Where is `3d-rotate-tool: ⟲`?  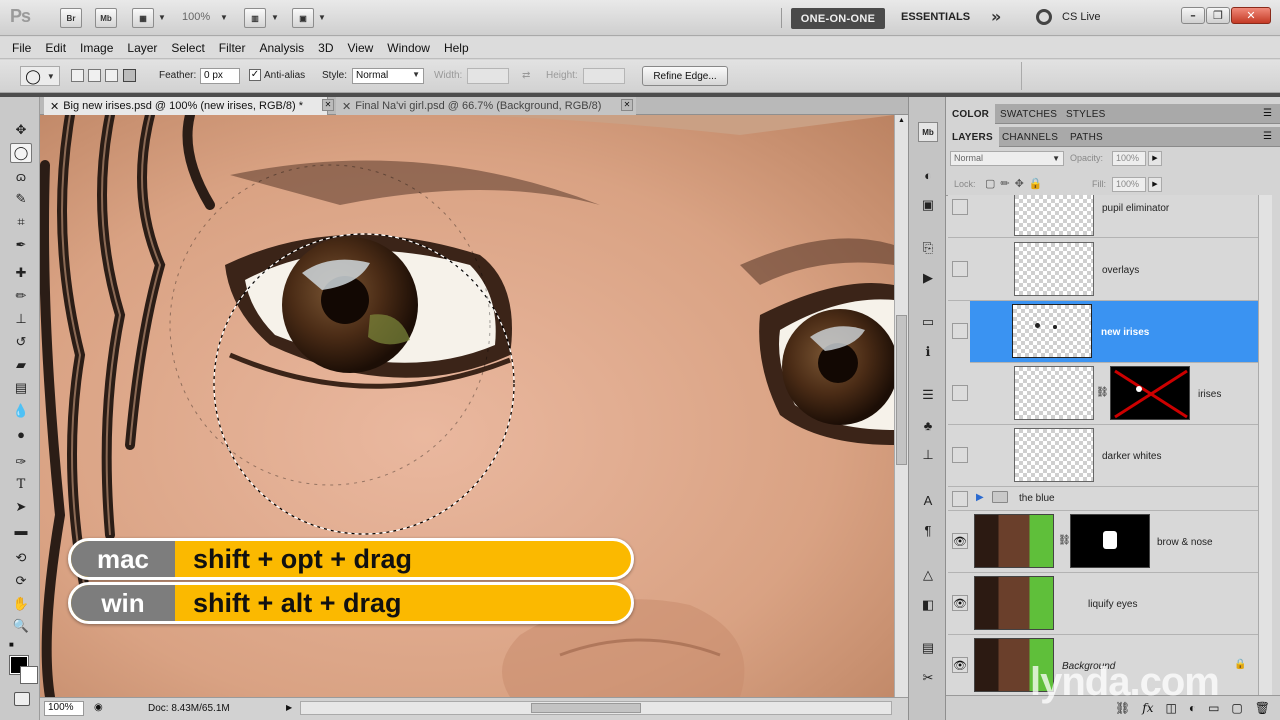 3d-rotate-tool: ⟲ is located at coordinates (21, 558).